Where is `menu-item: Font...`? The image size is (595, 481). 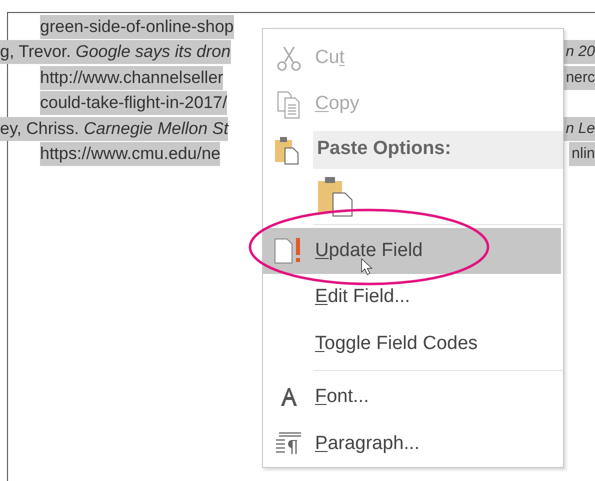
menu-item: Font... is located at coordinates (413, 397).